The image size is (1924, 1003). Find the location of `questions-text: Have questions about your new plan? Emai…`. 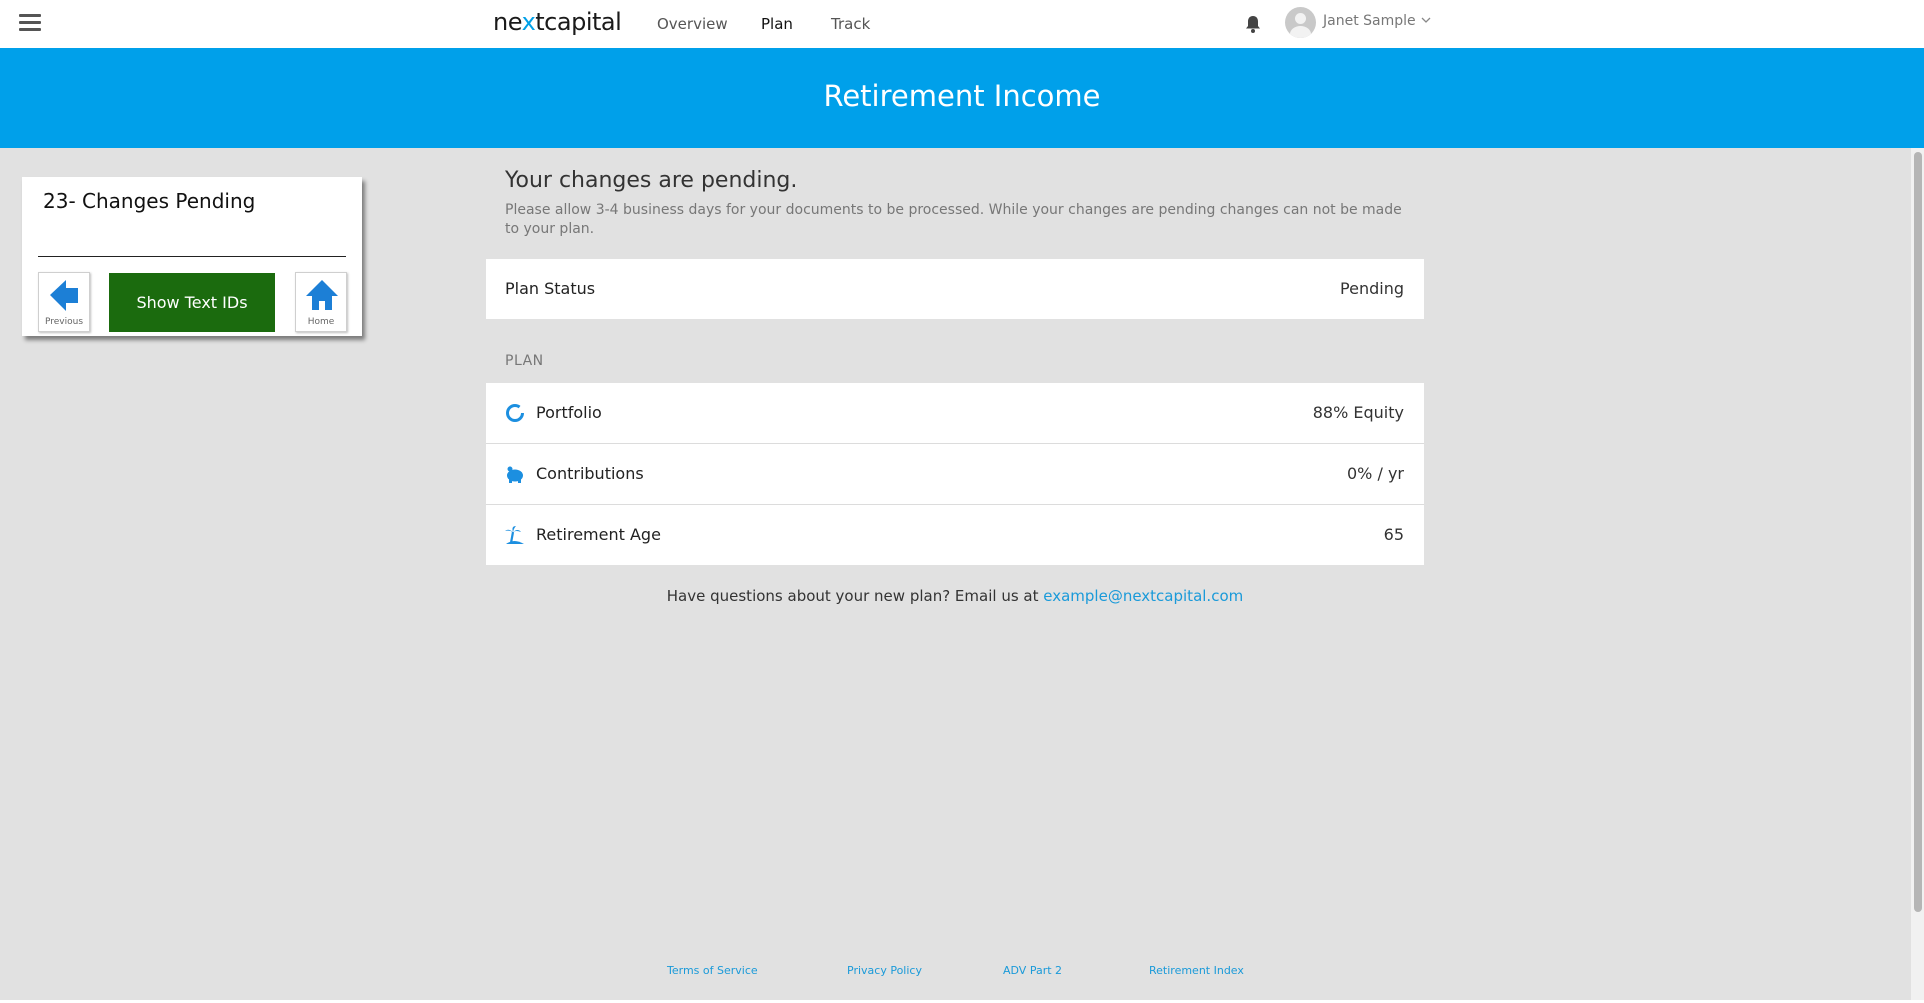

questions-text: Have questions about your new plan? Emai… is located at coordinates (955, 596).